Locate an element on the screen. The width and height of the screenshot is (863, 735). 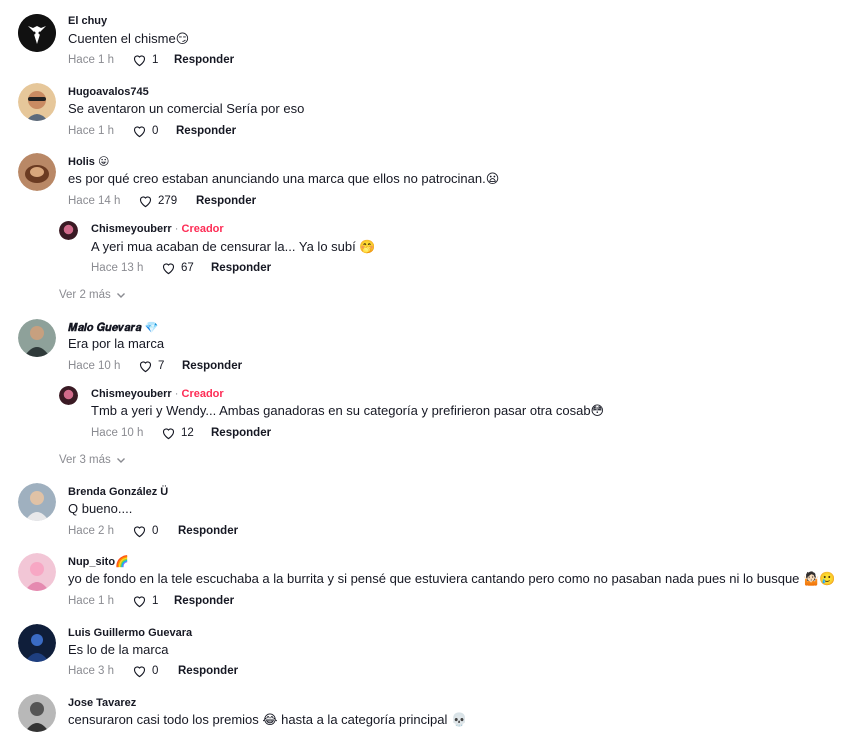
view-more-label: Ver 2 más is located at coordinates (85, 295).